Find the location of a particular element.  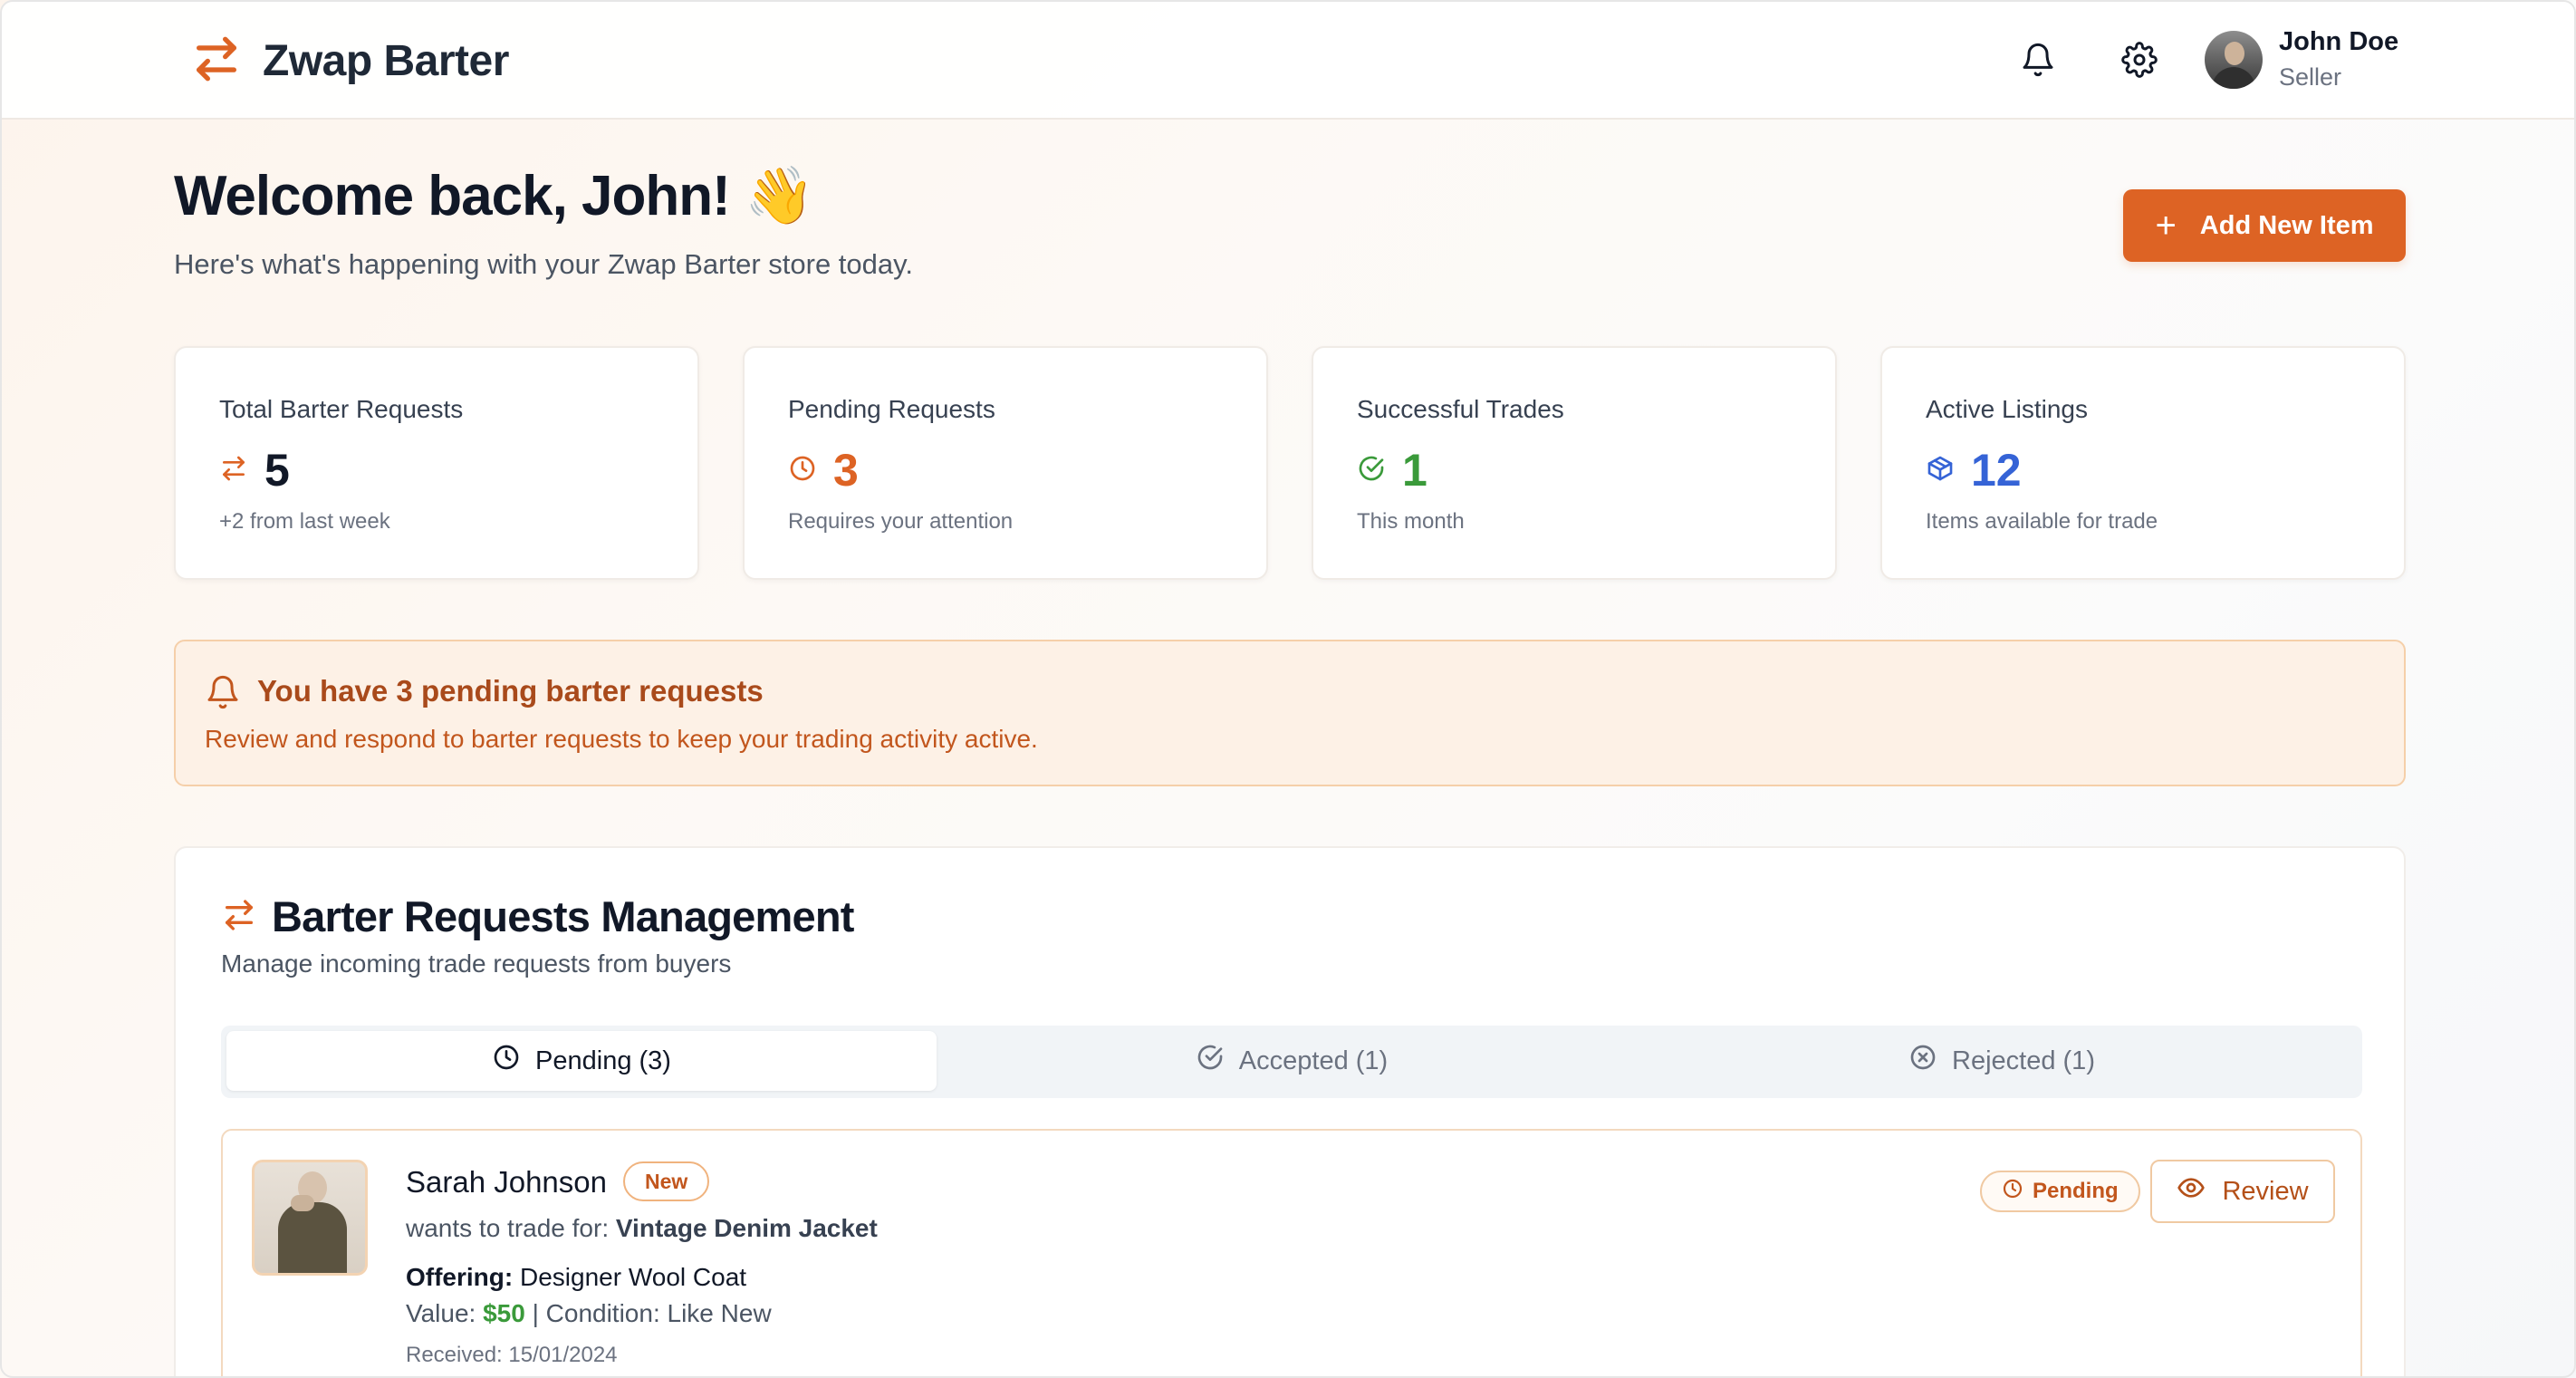

offer-value: $50 is located at coordinates (504, 1313).